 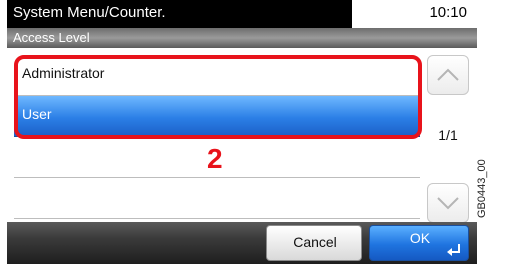 I want to click on figure-caption: GB0443_00, so click(x=482, y=188).